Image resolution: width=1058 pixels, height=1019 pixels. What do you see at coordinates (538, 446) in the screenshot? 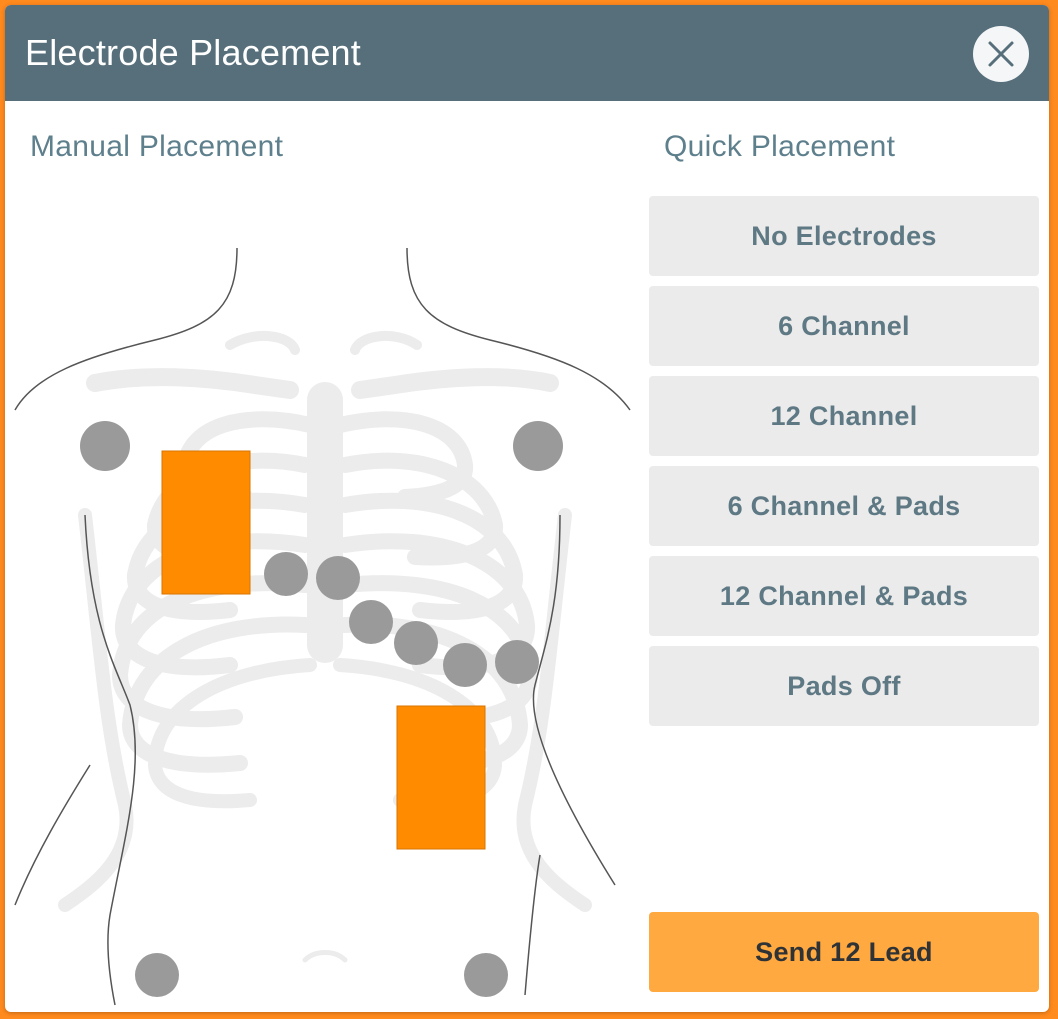
I see `electrode-la` at bounding box center [538, 446].